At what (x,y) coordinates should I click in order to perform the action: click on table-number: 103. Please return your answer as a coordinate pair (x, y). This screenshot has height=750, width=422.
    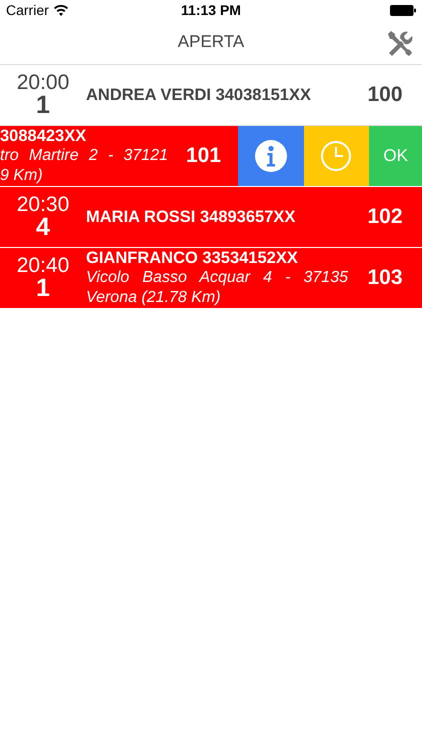
    Looking at the image, I should click on (385, 278).